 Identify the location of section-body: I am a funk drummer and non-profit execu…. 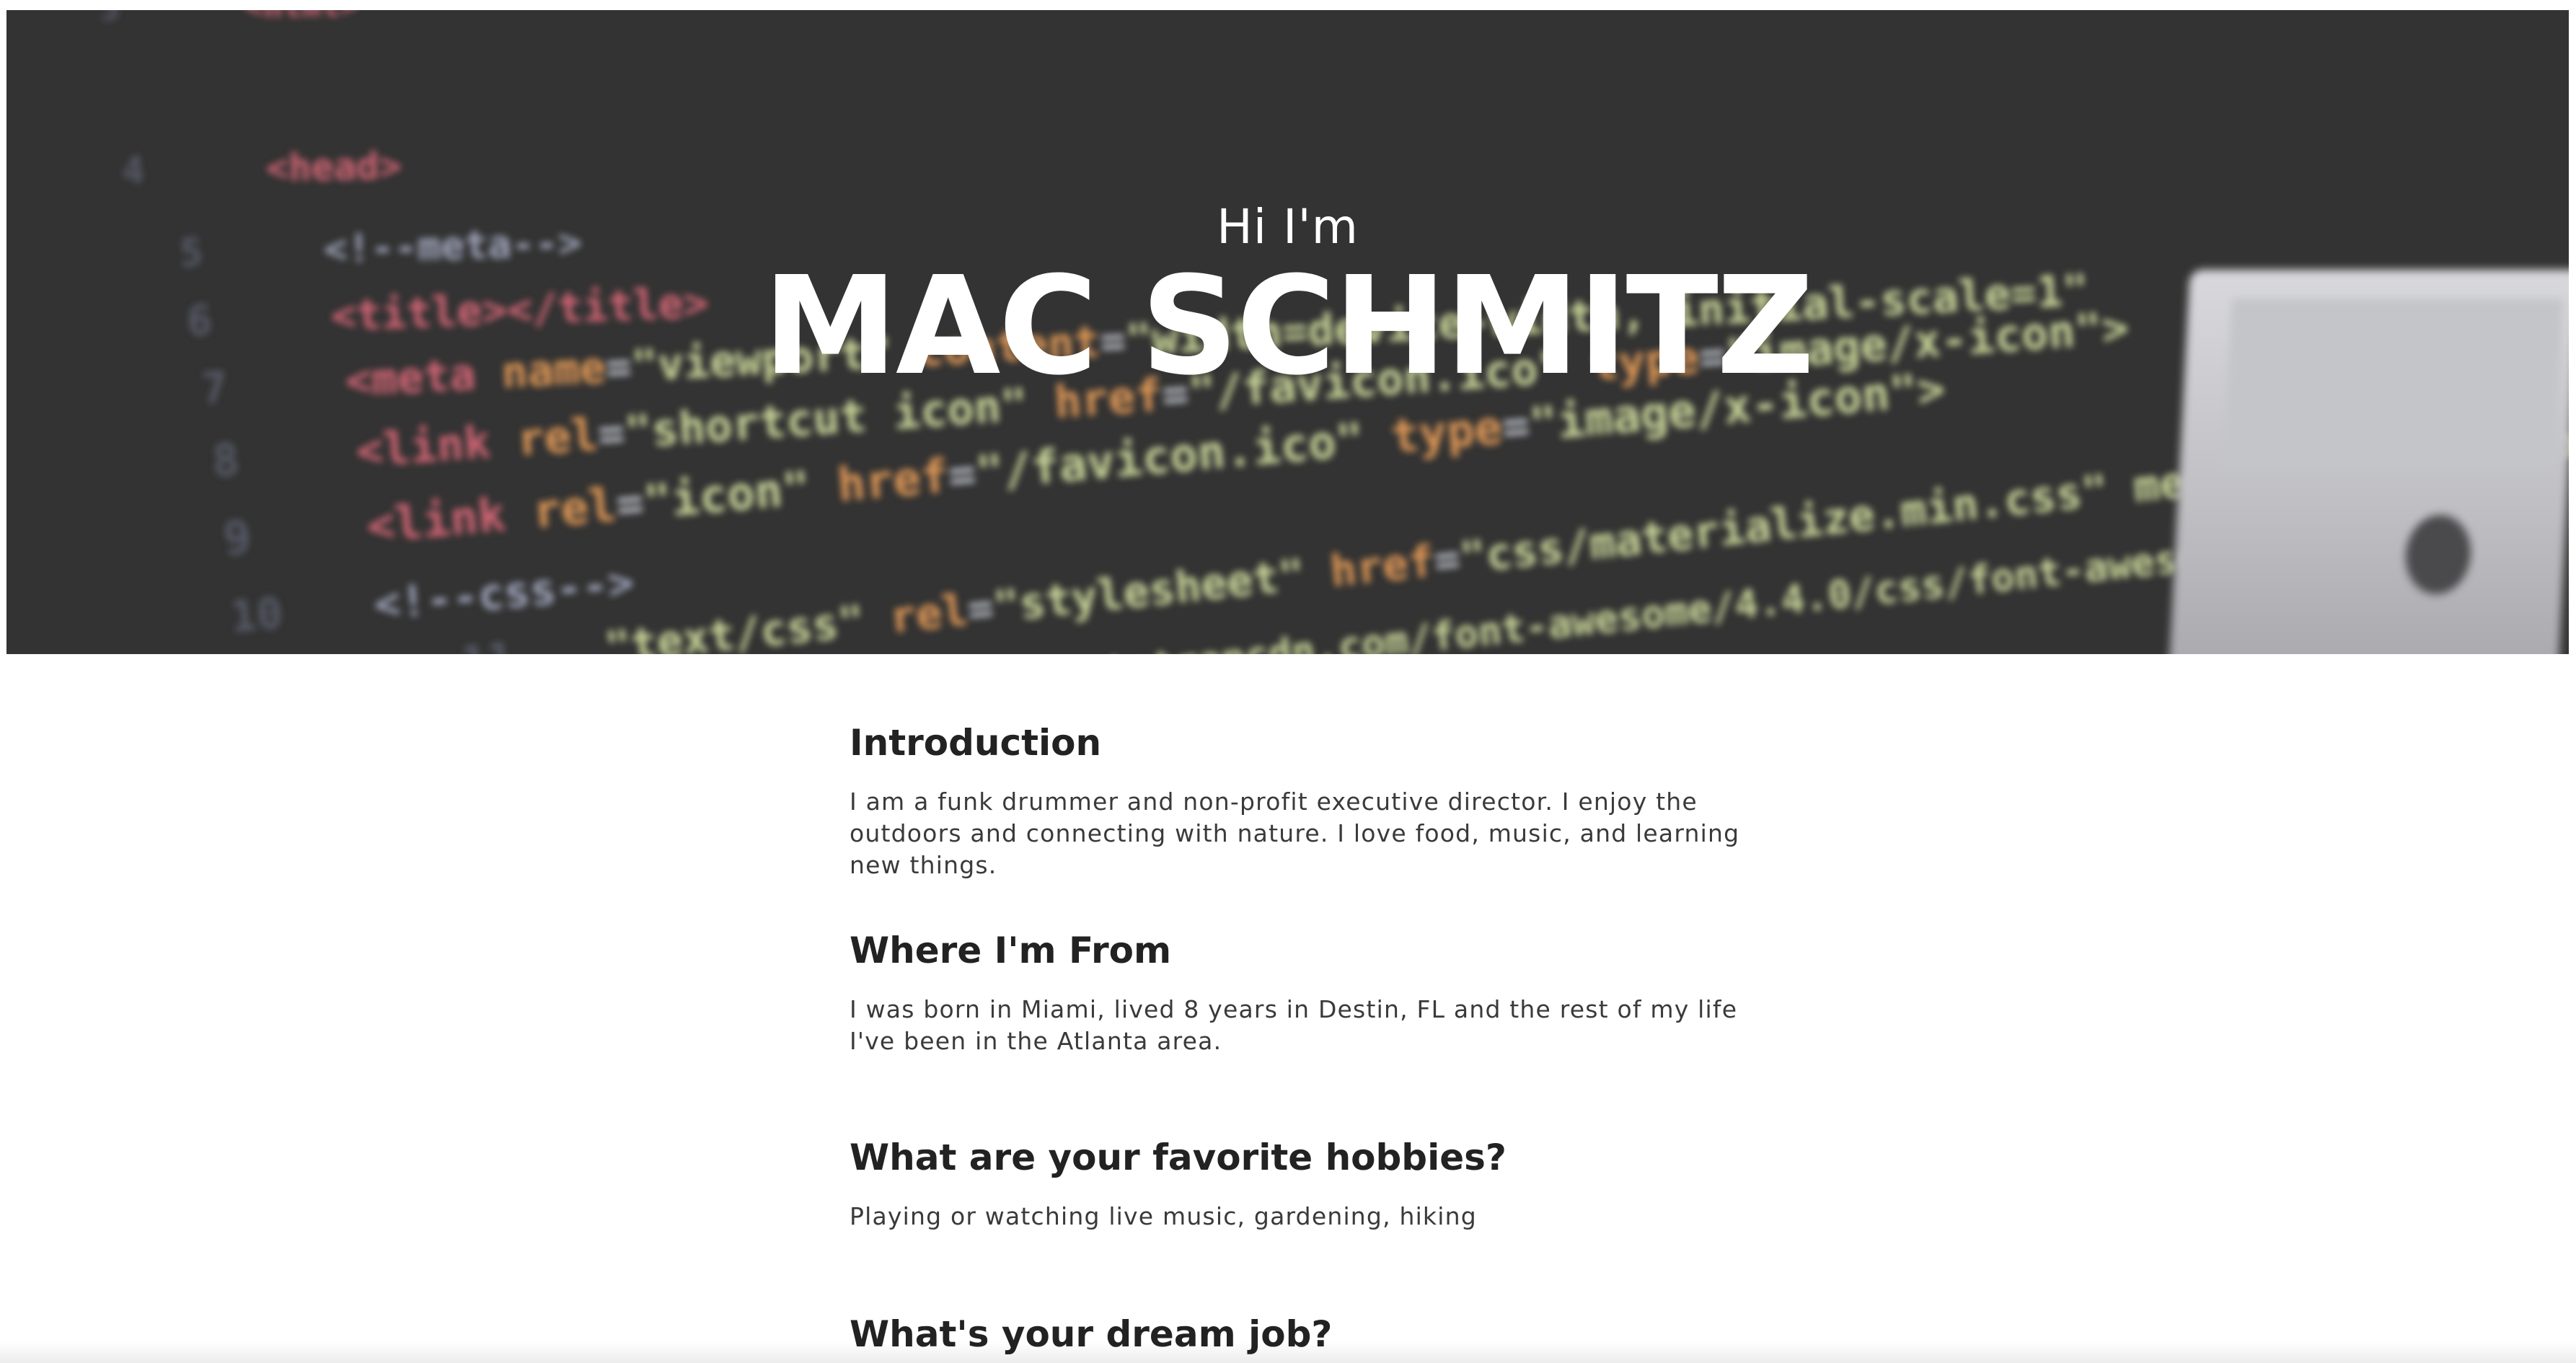
(1295, 833).